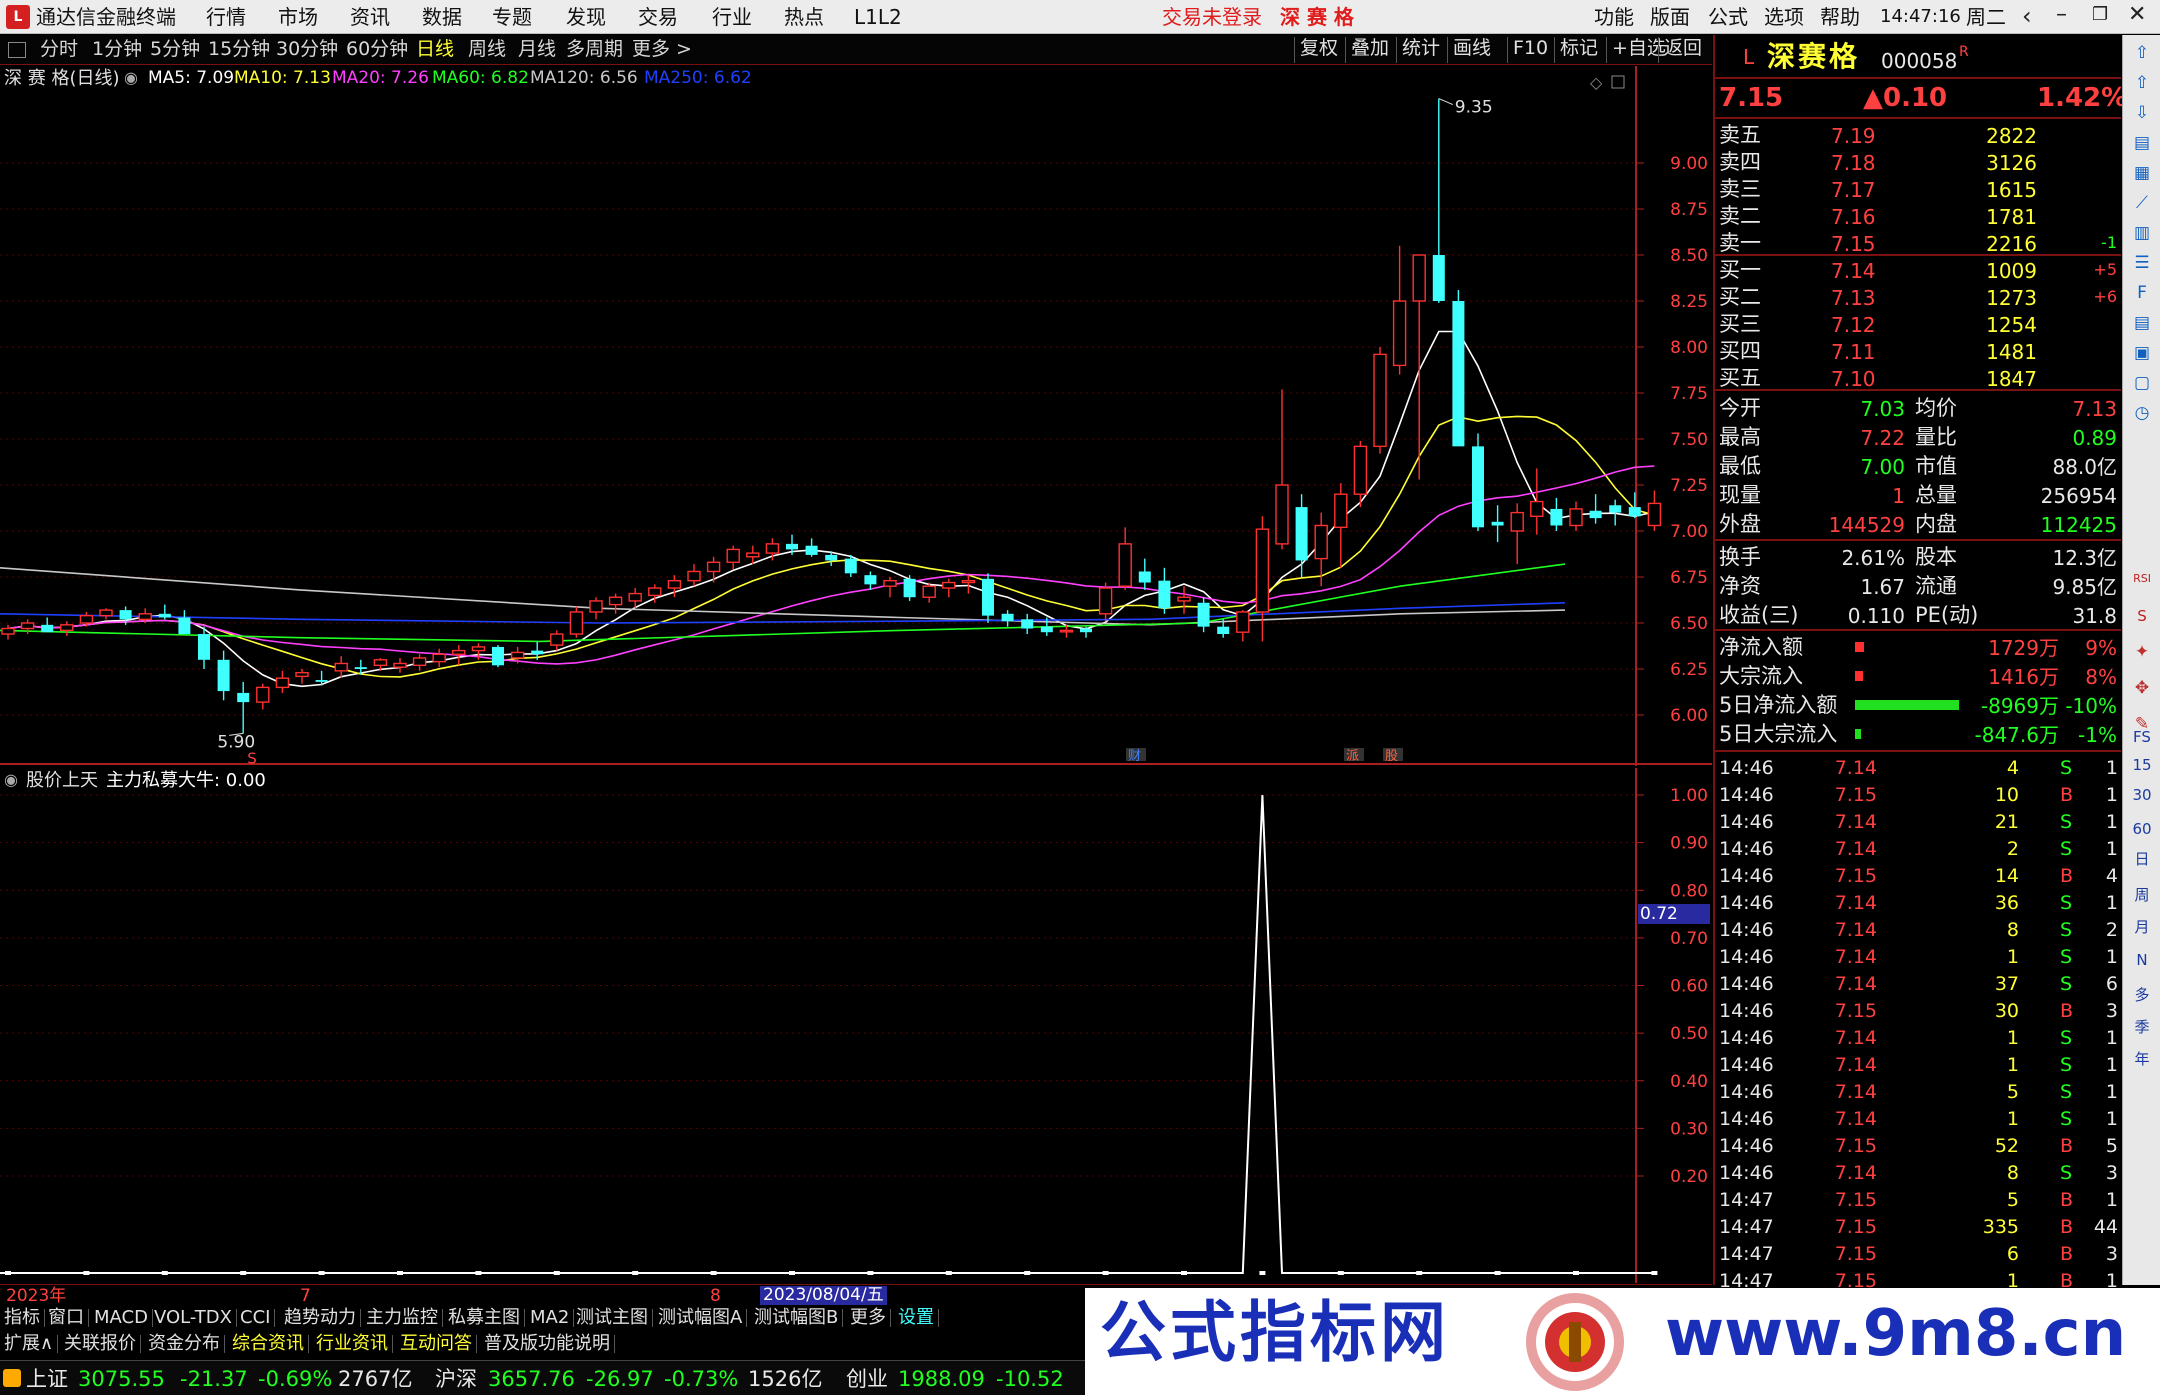  What do you see at coordinates (1919, 323) in the screenshot?
I see `orderbook-row: 买三 7.12 1254` at bounding box center [1919, 323].